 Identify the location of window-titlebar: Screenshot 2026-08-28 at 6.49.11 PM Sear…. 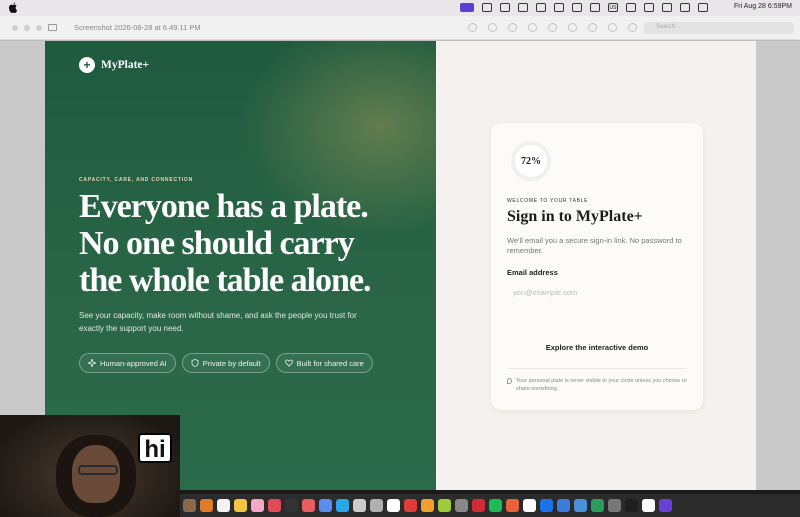
(400, 28).